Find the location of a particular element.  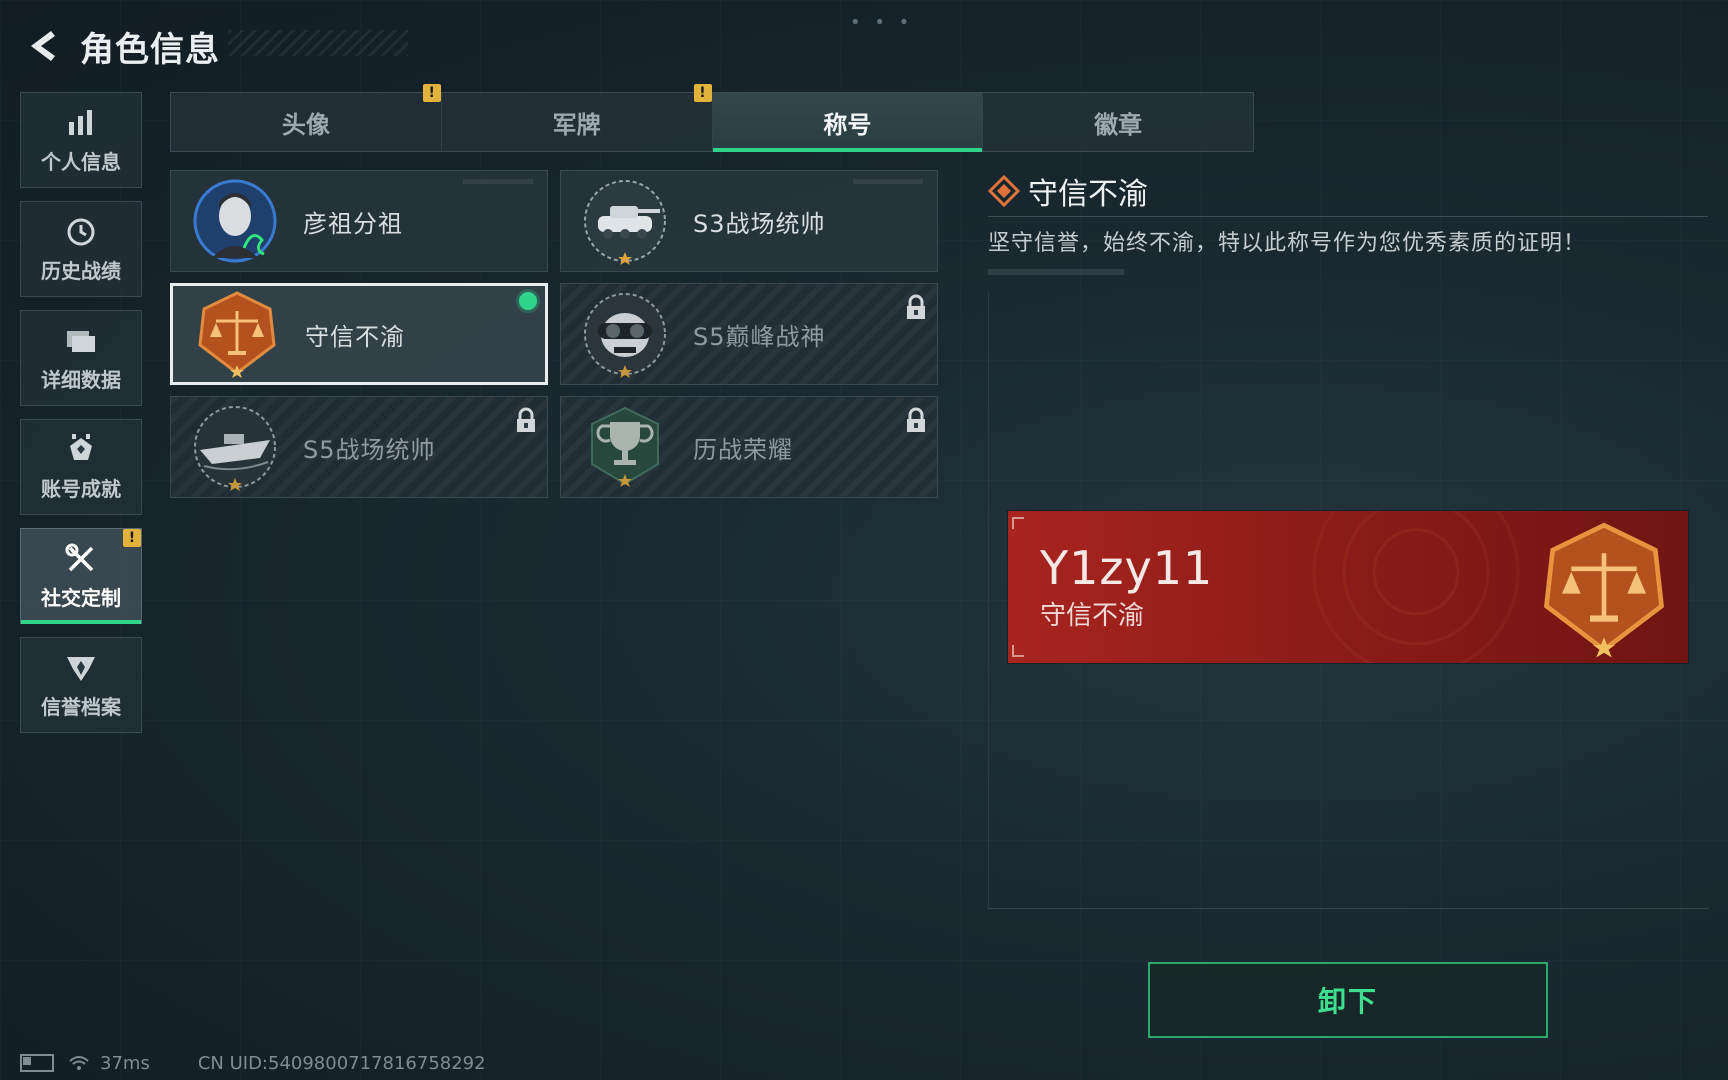

title-tabs: 头像 ! 军牌 ! 称号 徽章 is located at coordinates (712, 118).